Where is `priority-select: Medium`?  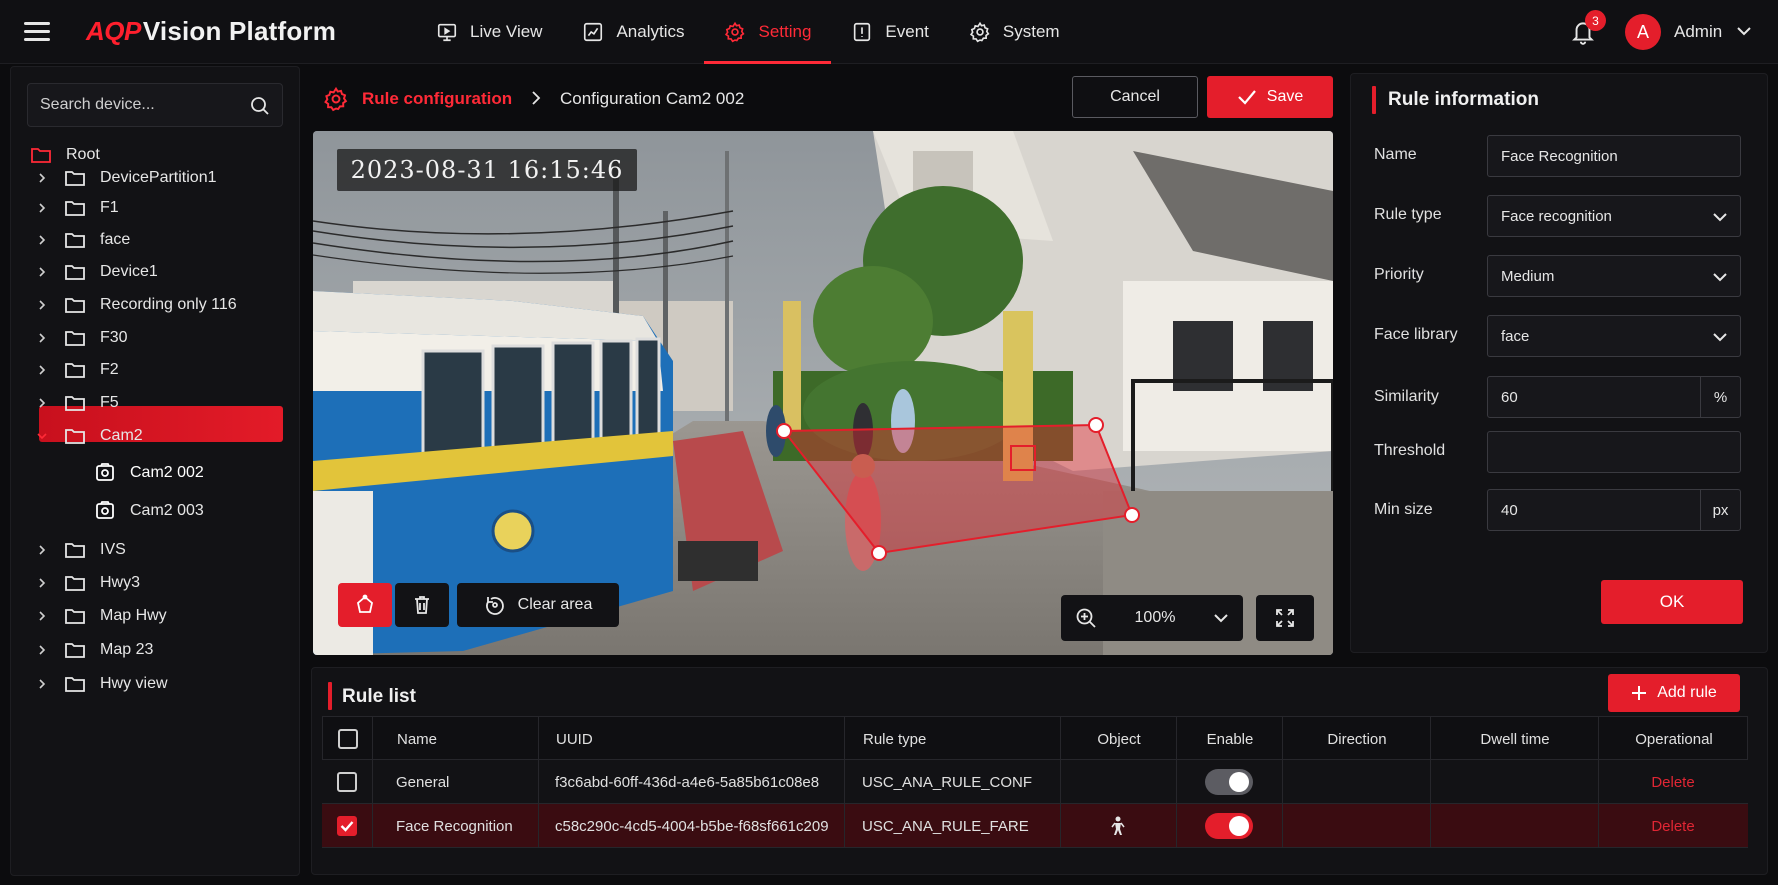 priority-select: Medium is located at coordinates (1614, 276).